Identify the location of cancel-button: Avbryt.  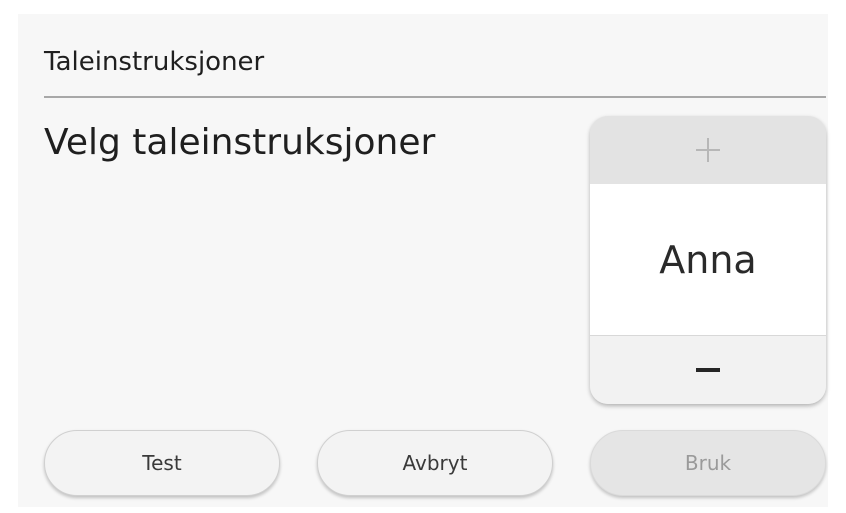
(435, 463).